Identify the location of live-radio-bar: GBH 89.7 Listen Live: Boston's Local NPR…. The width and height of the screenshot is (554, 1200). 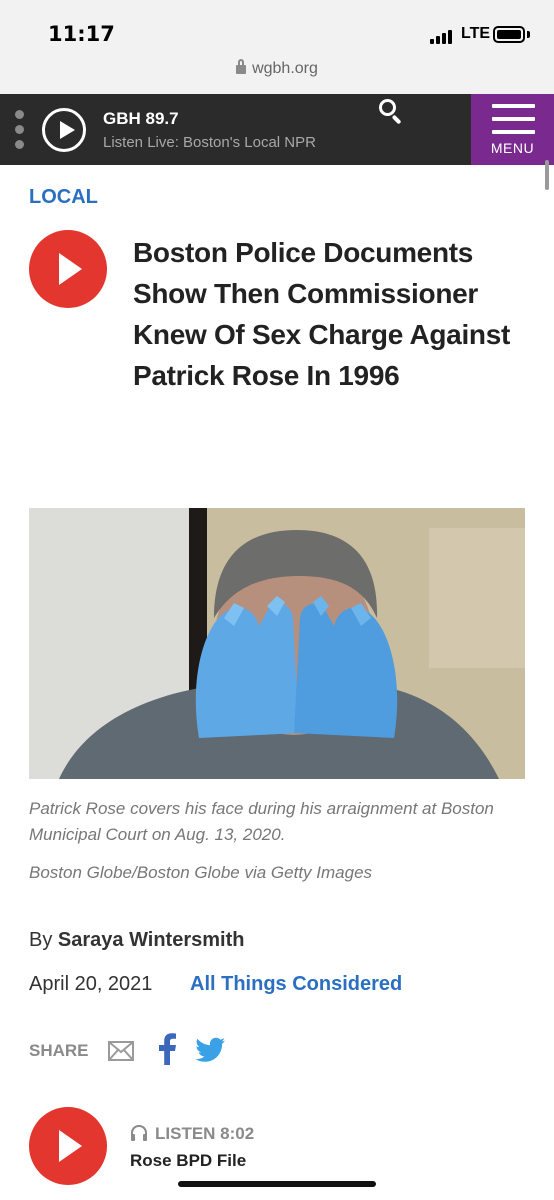
(277, 129).